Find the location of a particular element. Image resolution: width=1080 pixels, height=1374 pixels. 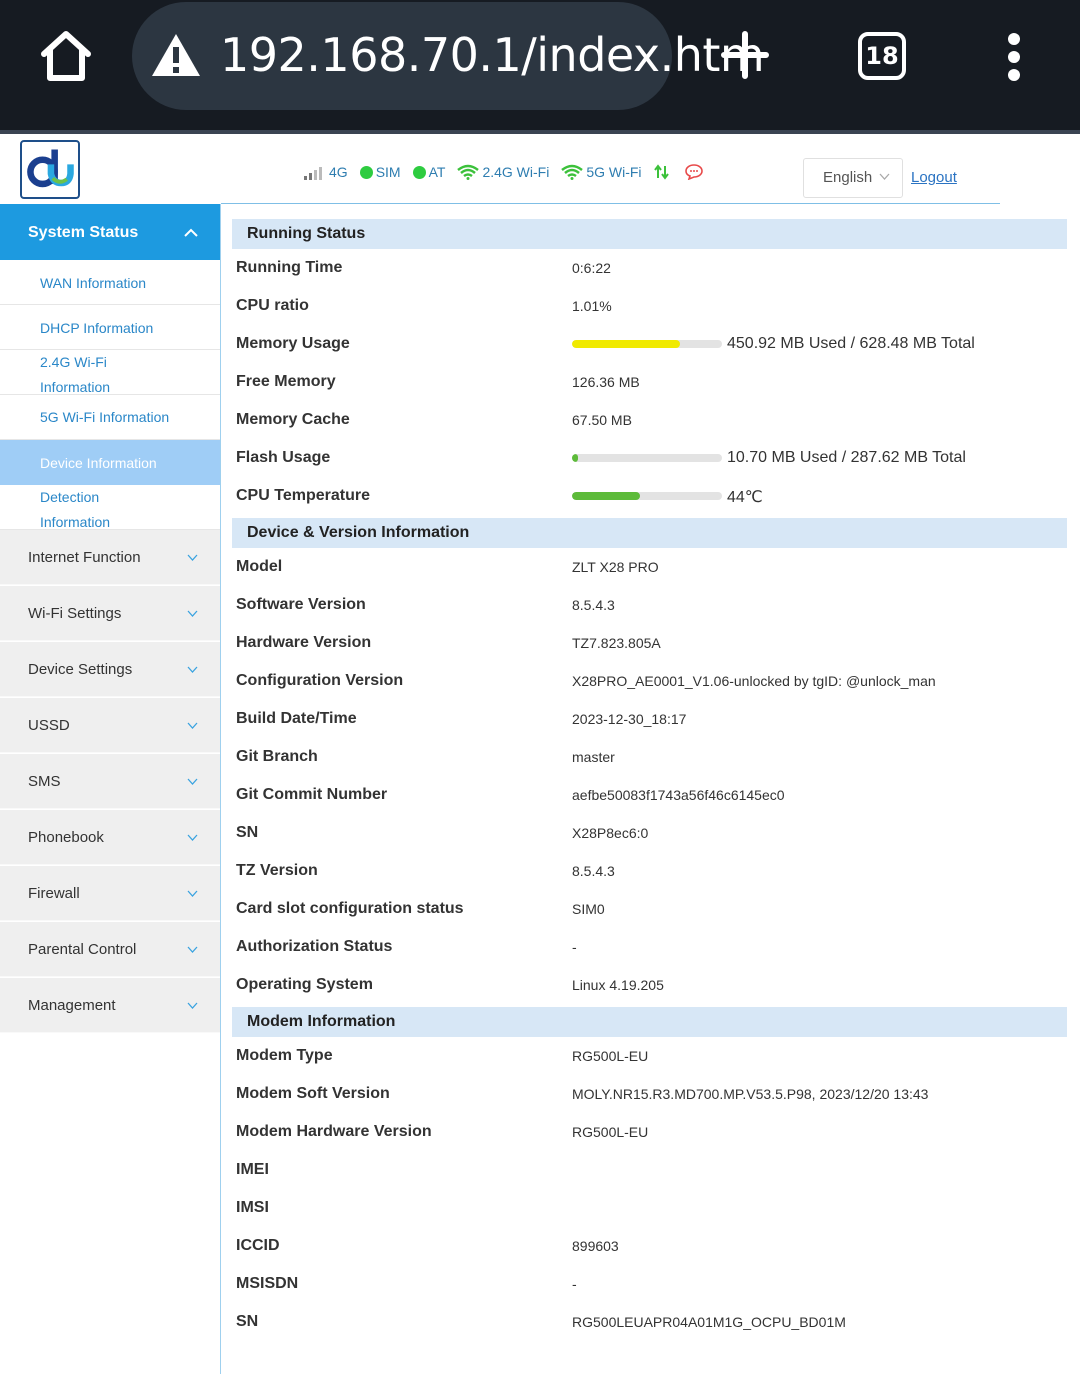

info-row-value: ZLT X28 PRO is located at coordinates (615, 567).